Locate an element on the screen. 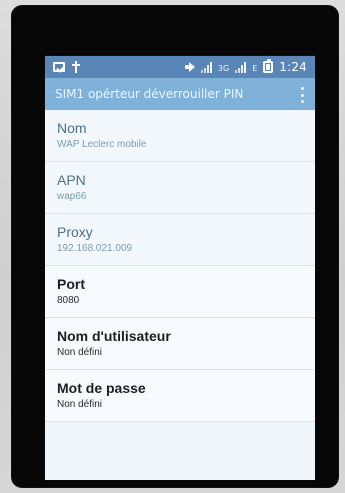 The width and height of the screenshot is (345, 493). more-vert-icon is located at coordinates (302, 95).